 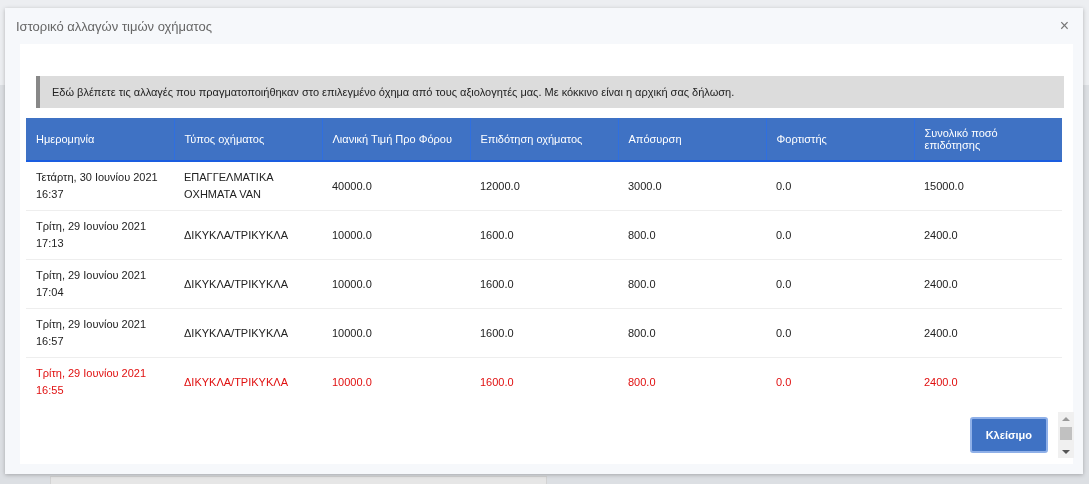 What do you see at coordinates (1064, 26) in the screenshot?
I see `close-button: ×` at bounding box center [1064, 26].